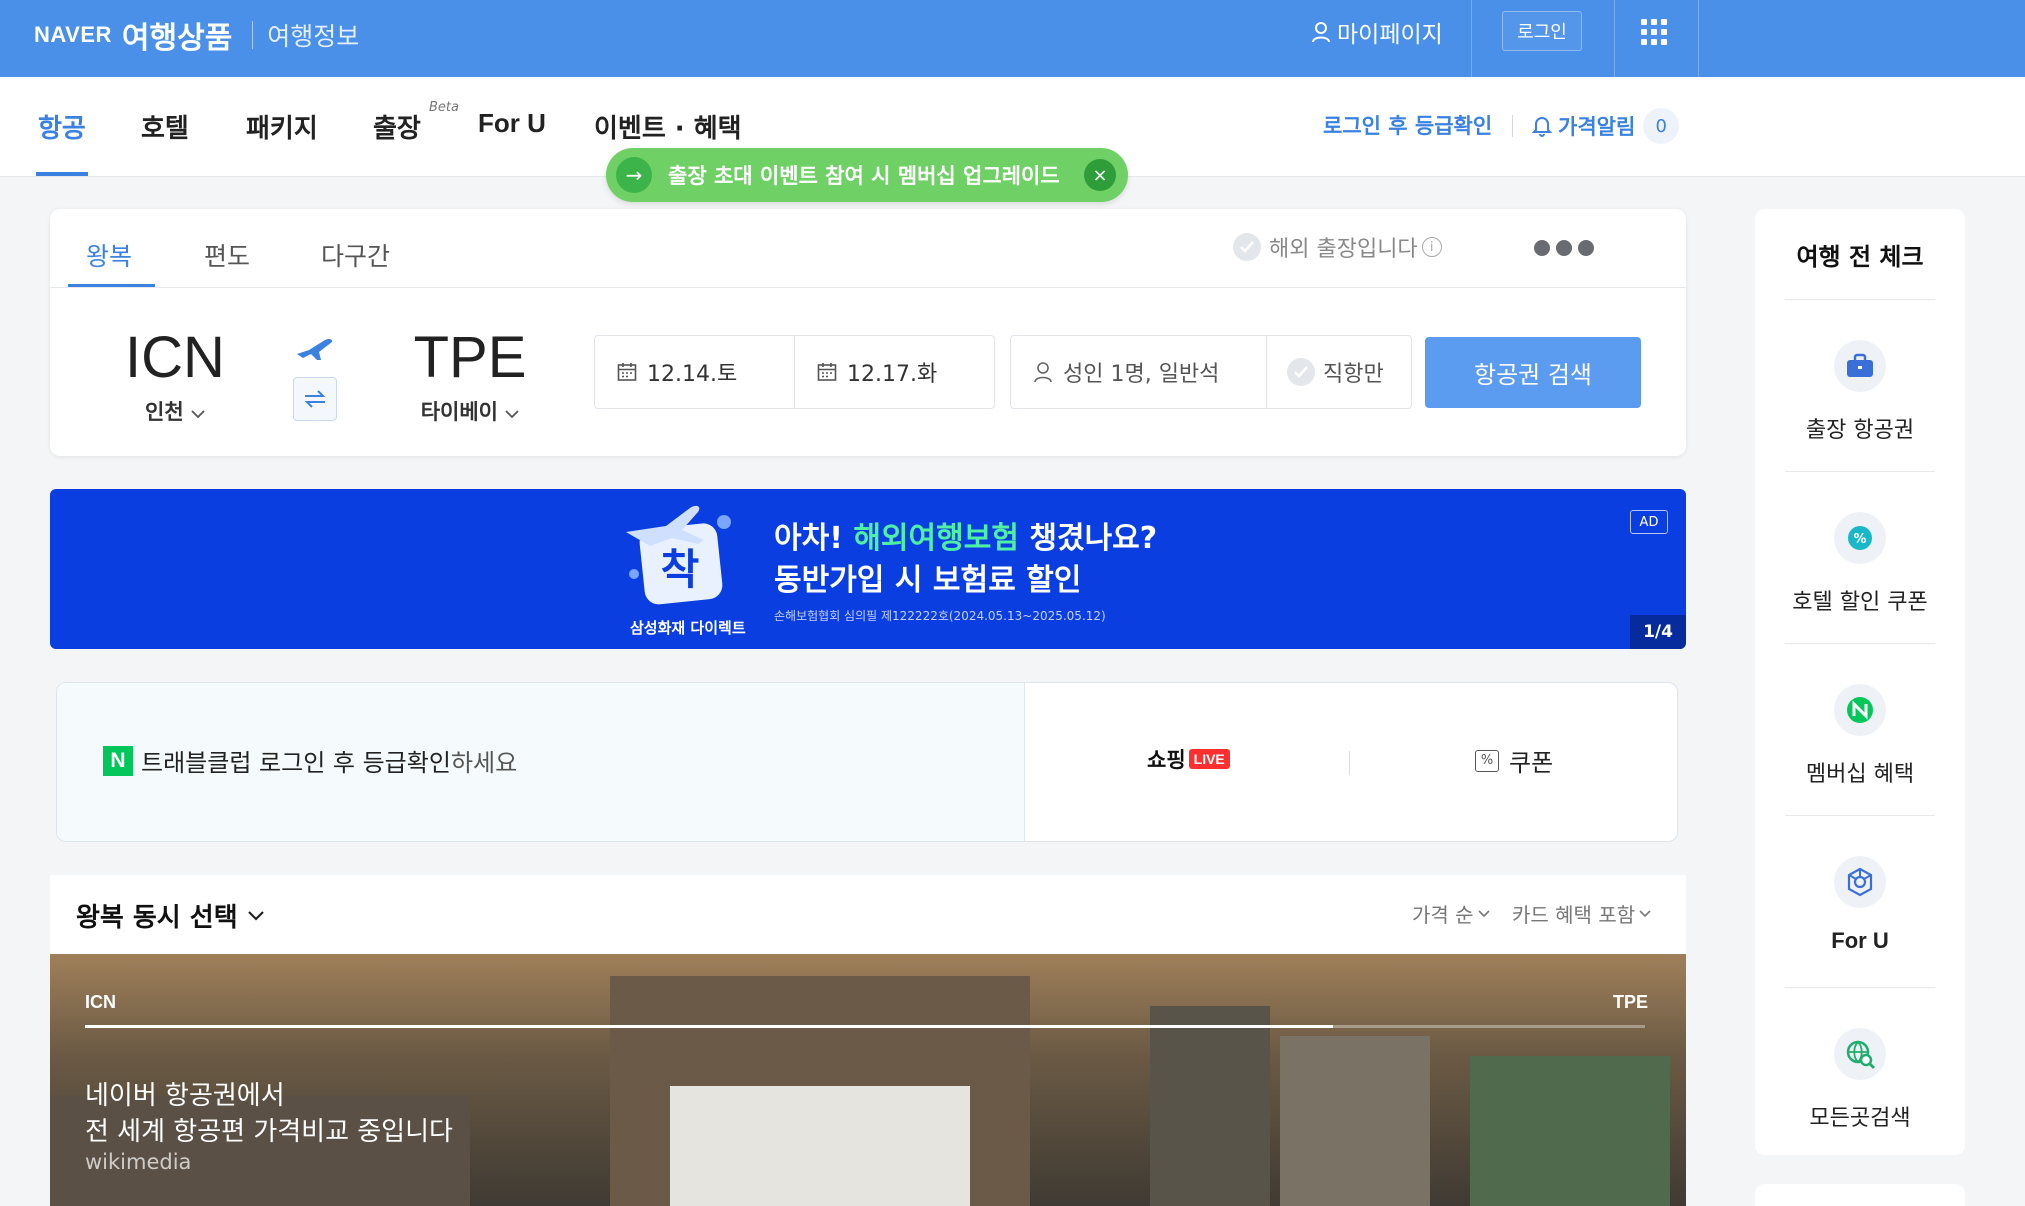  I want to click on business-trip-label: 해외 출장입니다, so click(1343, 249).